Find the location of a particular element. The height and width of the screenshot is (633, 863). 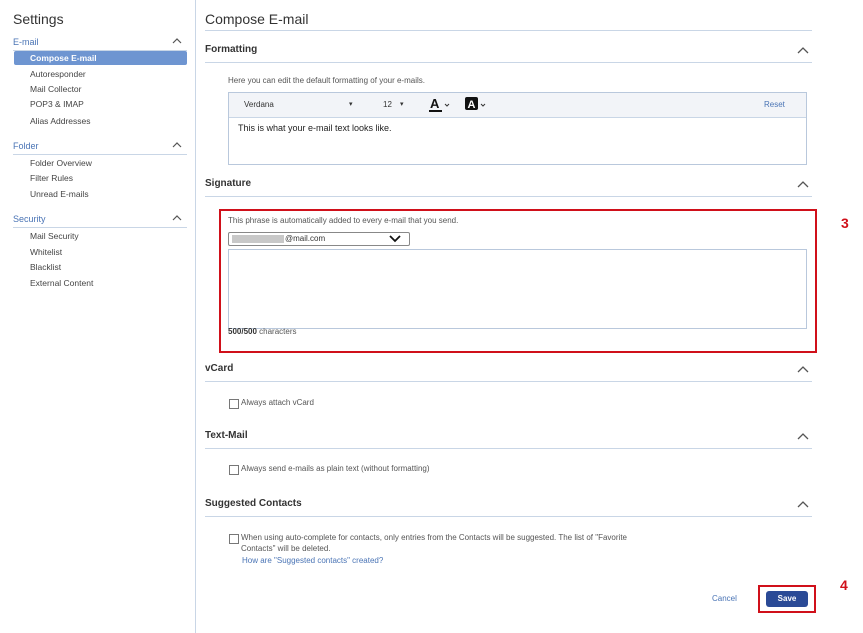

sidebar-item-blacklist: Blacklist is located at coordinates (100, 267).